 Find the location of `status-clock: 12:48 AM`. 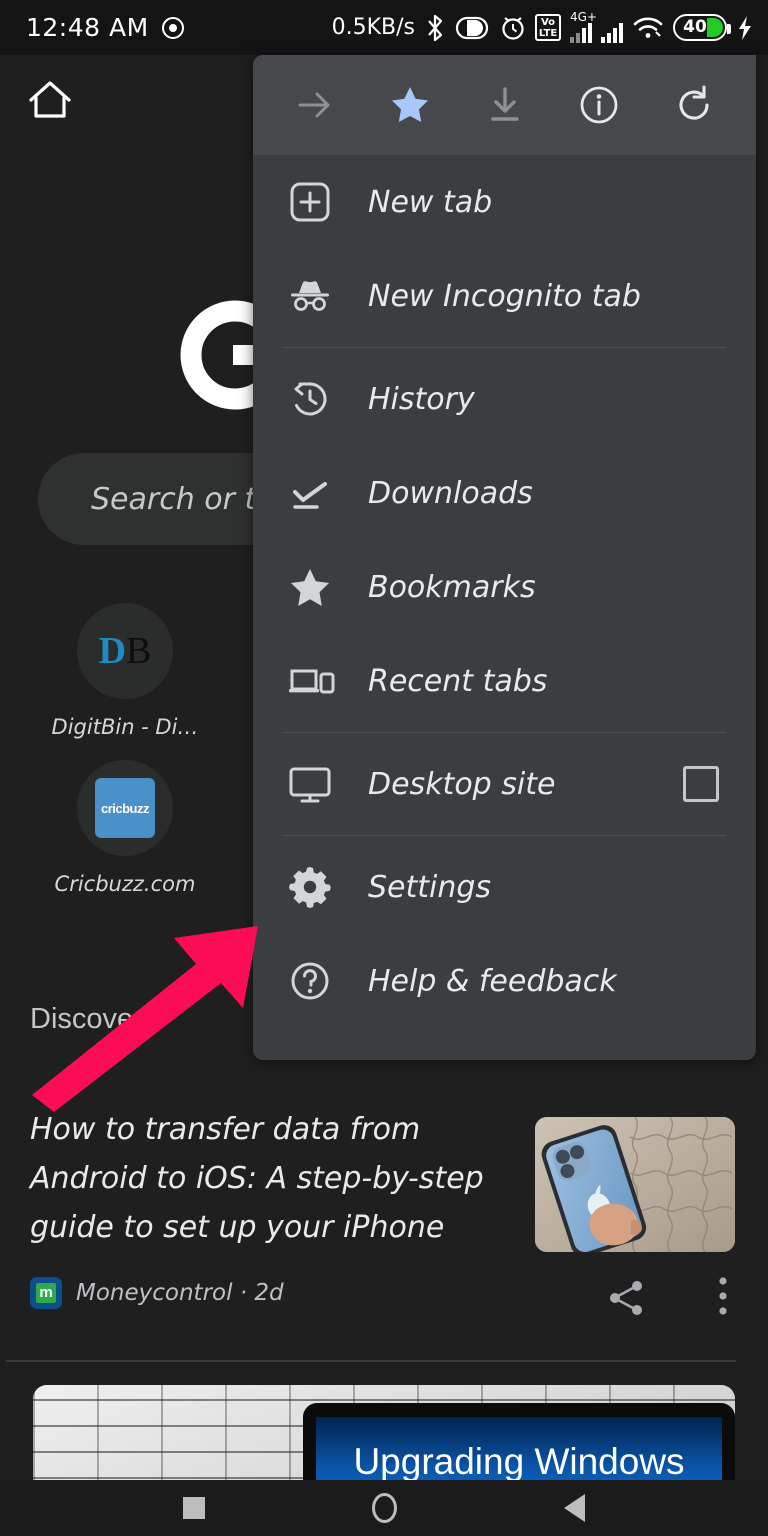

status-clock: 12:48 AM is located at coordinates (87, 27).